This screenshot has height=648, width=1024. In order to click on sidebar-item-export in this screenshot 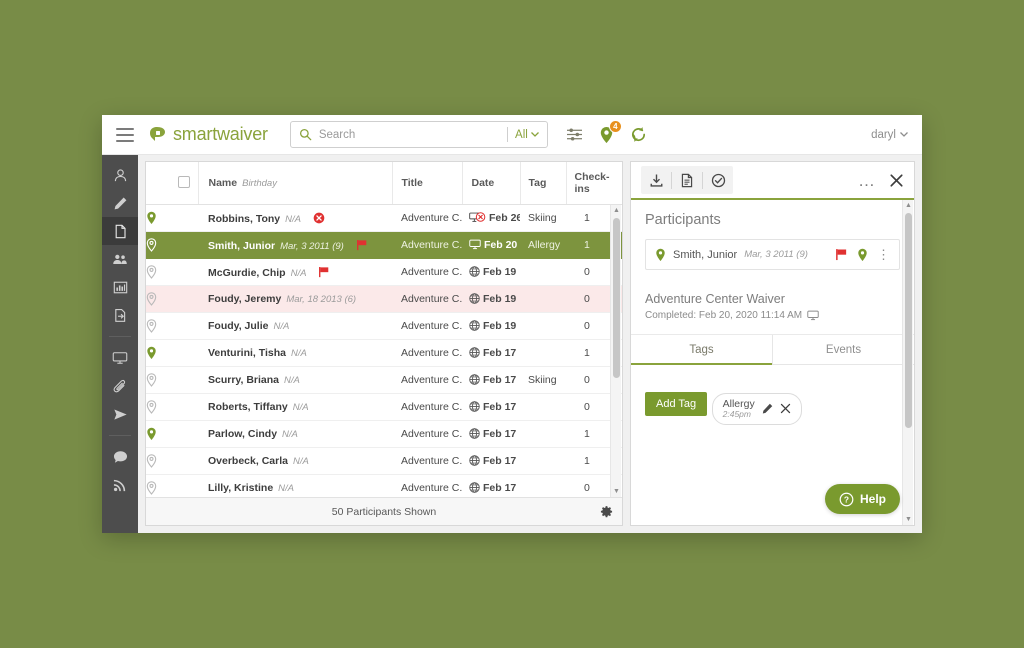, I will do `click(120, 315)`.